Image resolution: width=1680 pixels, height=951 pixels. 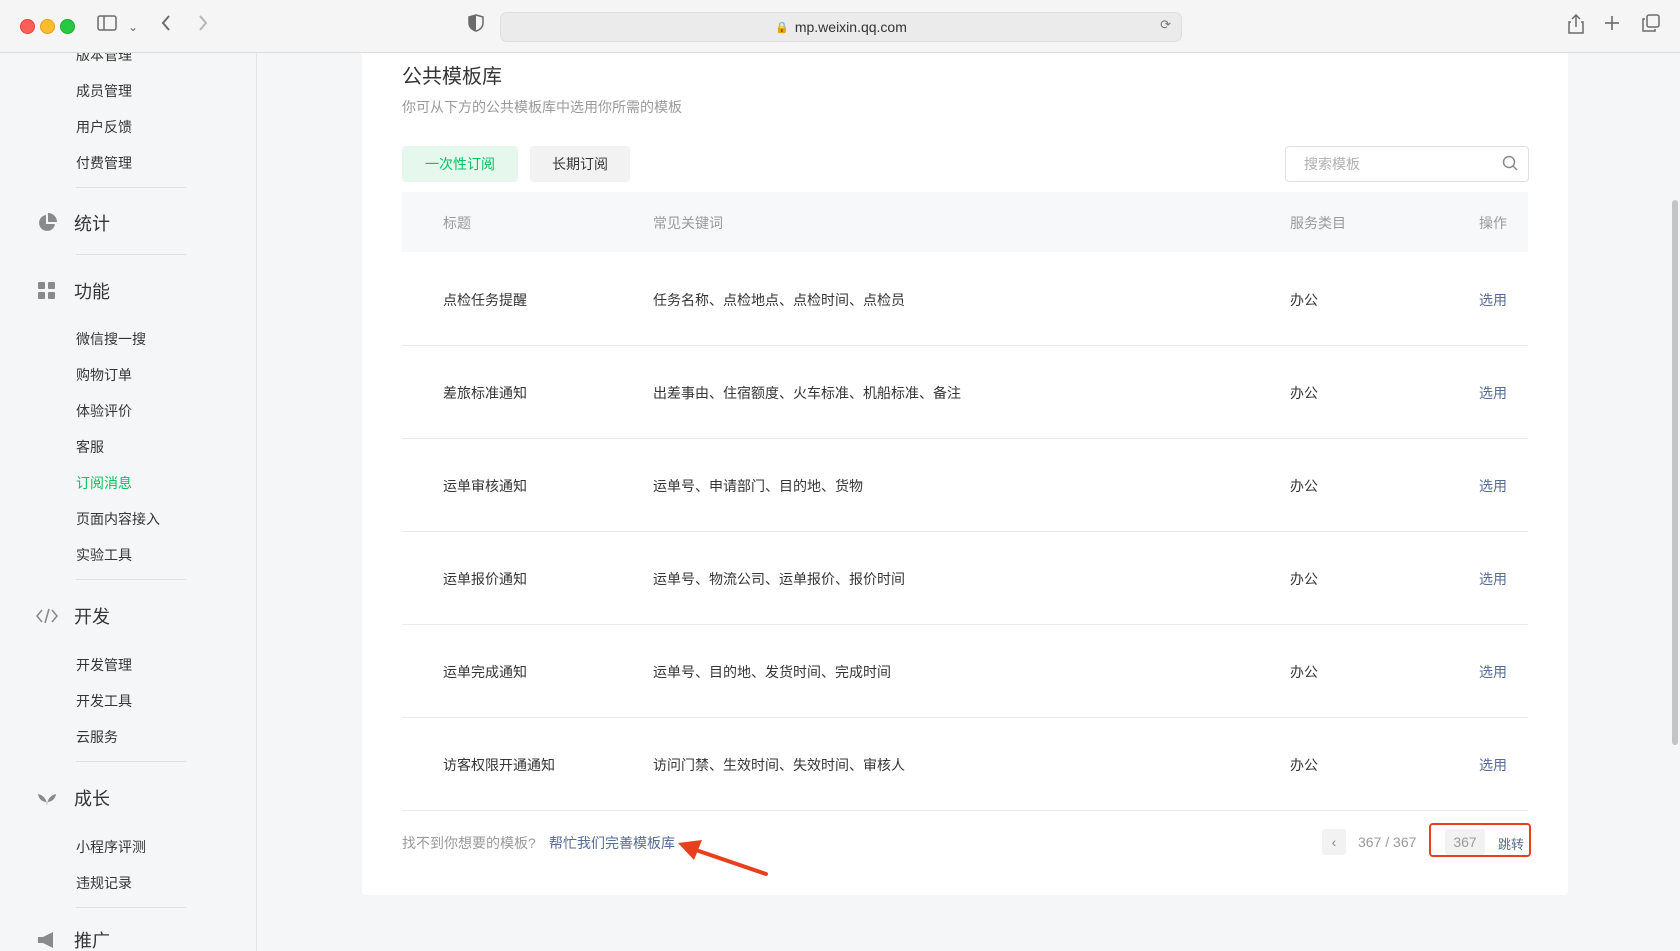 What do you see at coordinates (457, 223) in the screenshot?
I see `column-header-title: 标题` at bounding box center [457, 223].